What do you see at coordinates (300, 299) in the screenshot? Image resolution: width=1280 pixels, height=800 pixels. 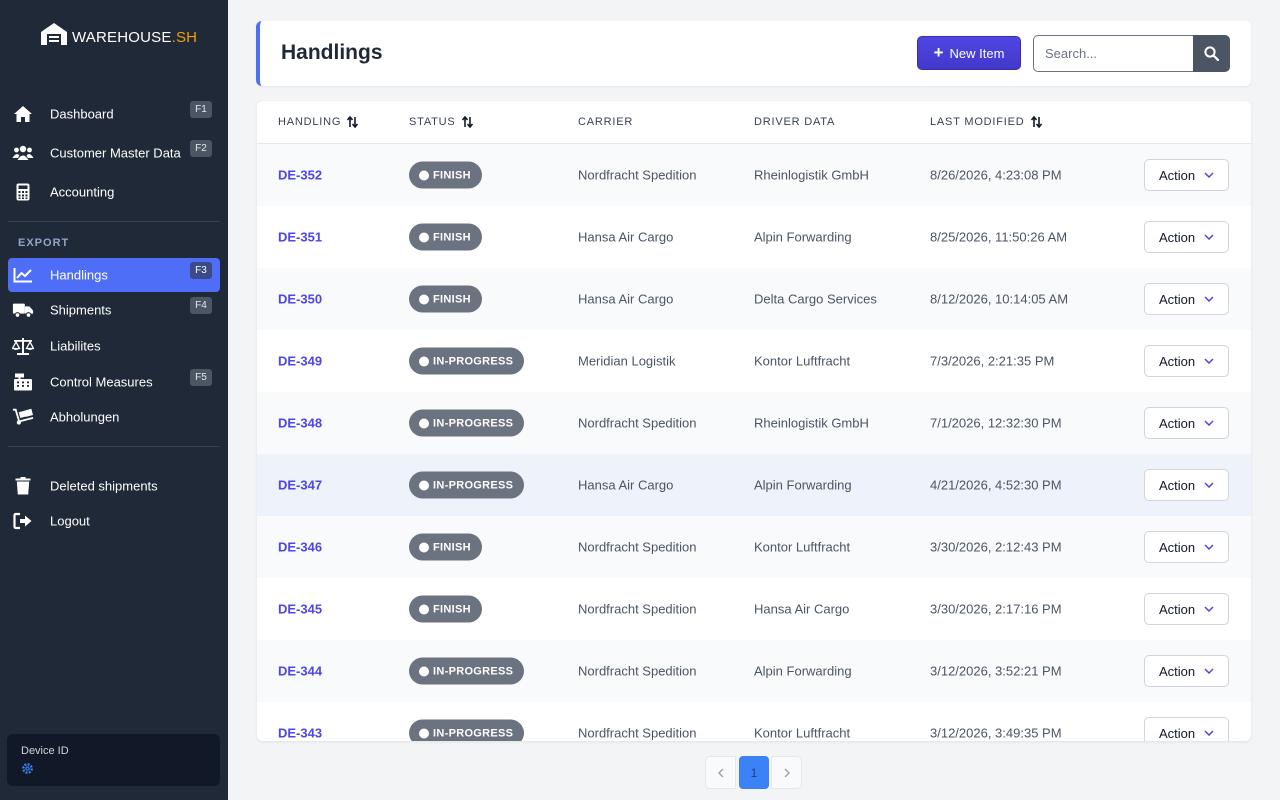 I see `handling-id-link: DE-350` at bounding box center [300, 299].